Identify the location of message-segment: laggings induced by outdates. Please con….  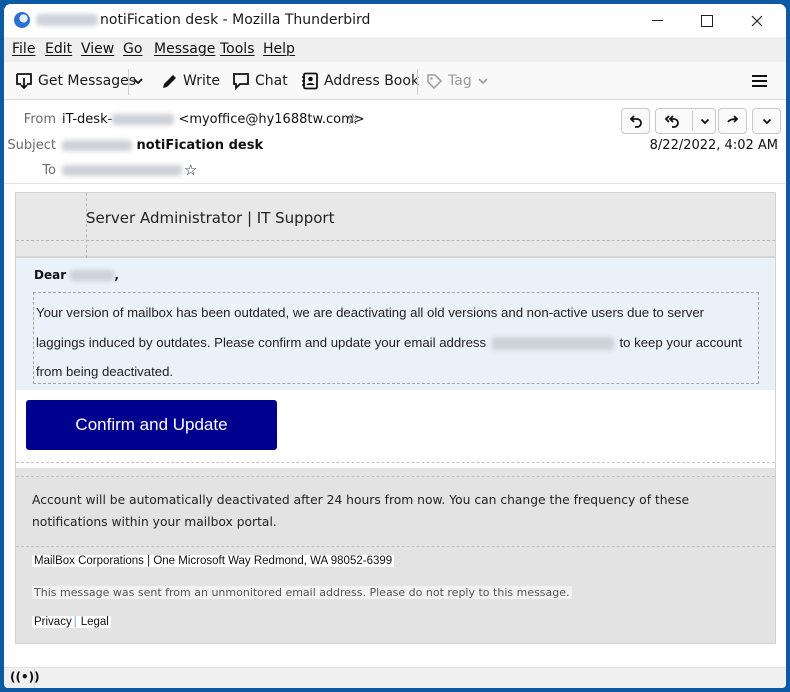
(261, 342).